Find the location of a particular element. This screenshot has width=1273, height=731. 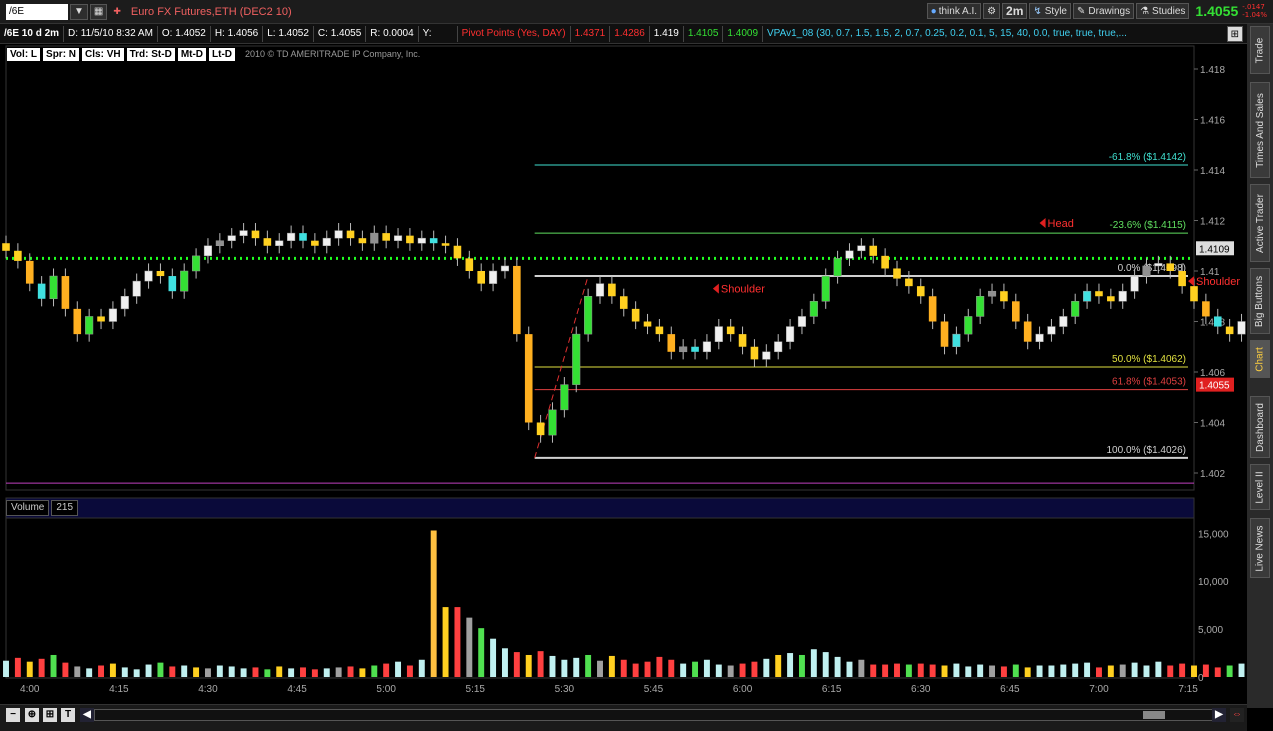

tab-times-and-sales-label: Times And Sales is located at coordinates (1260, 130).